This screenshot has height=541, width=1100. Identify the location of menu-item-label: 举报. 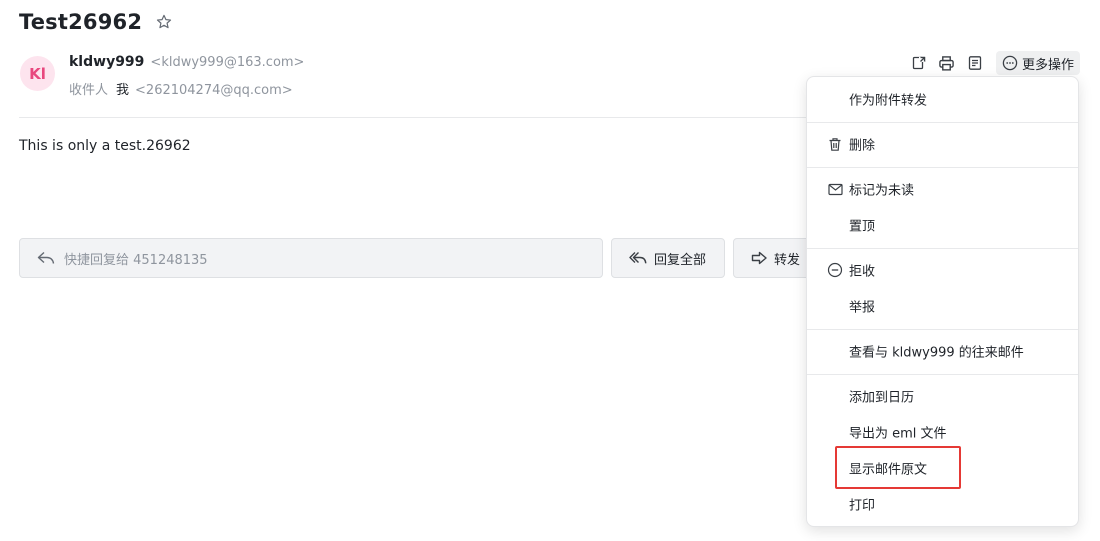
(862, 308).